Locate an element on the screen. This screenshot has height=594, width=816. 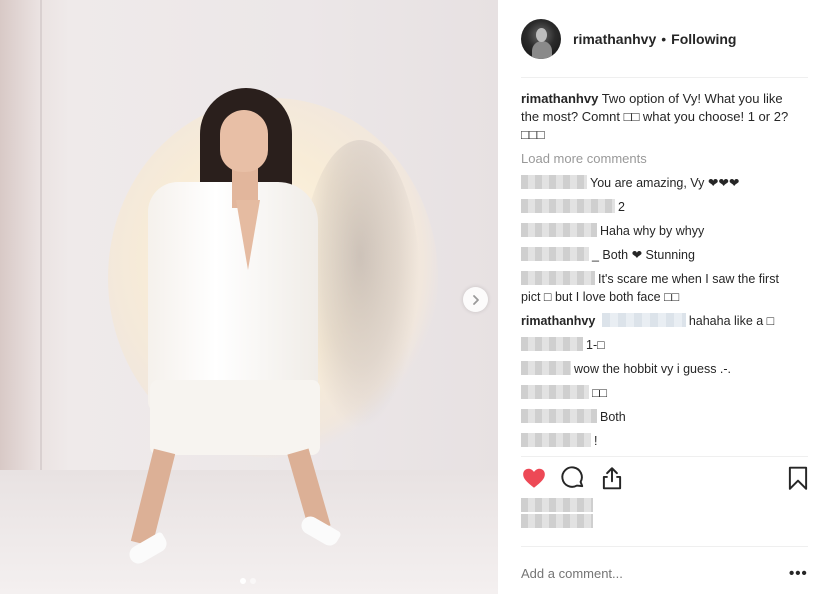
photo-floor is located at coordinates (249, 532).